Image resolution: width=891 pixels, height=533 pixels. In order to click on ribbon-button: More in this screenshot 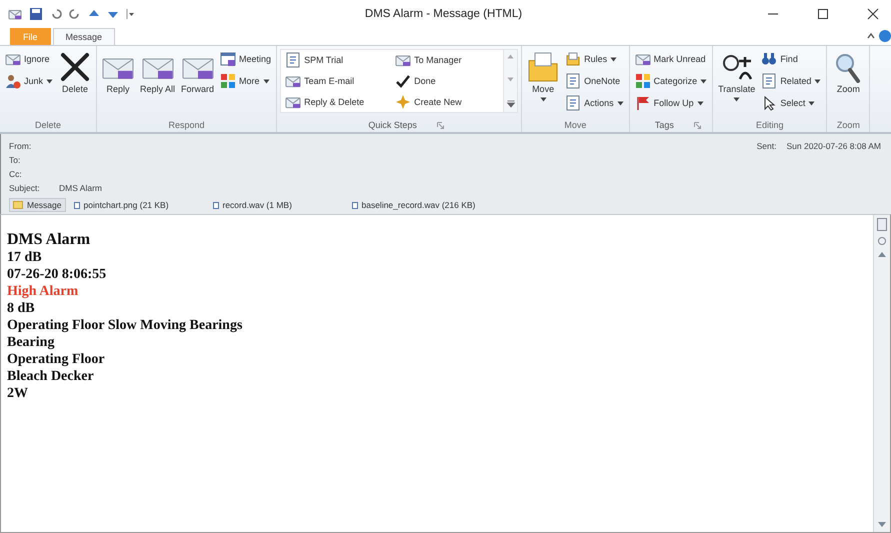, I will do `click(246, 81)`.